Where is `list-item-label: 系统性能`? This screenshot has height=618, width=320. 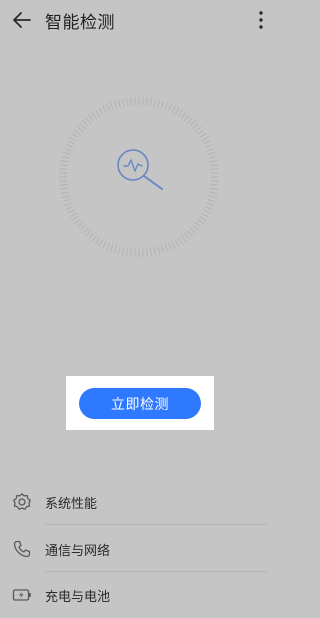
list-item-label: 系统性能 is located at coordinates (71, 502).